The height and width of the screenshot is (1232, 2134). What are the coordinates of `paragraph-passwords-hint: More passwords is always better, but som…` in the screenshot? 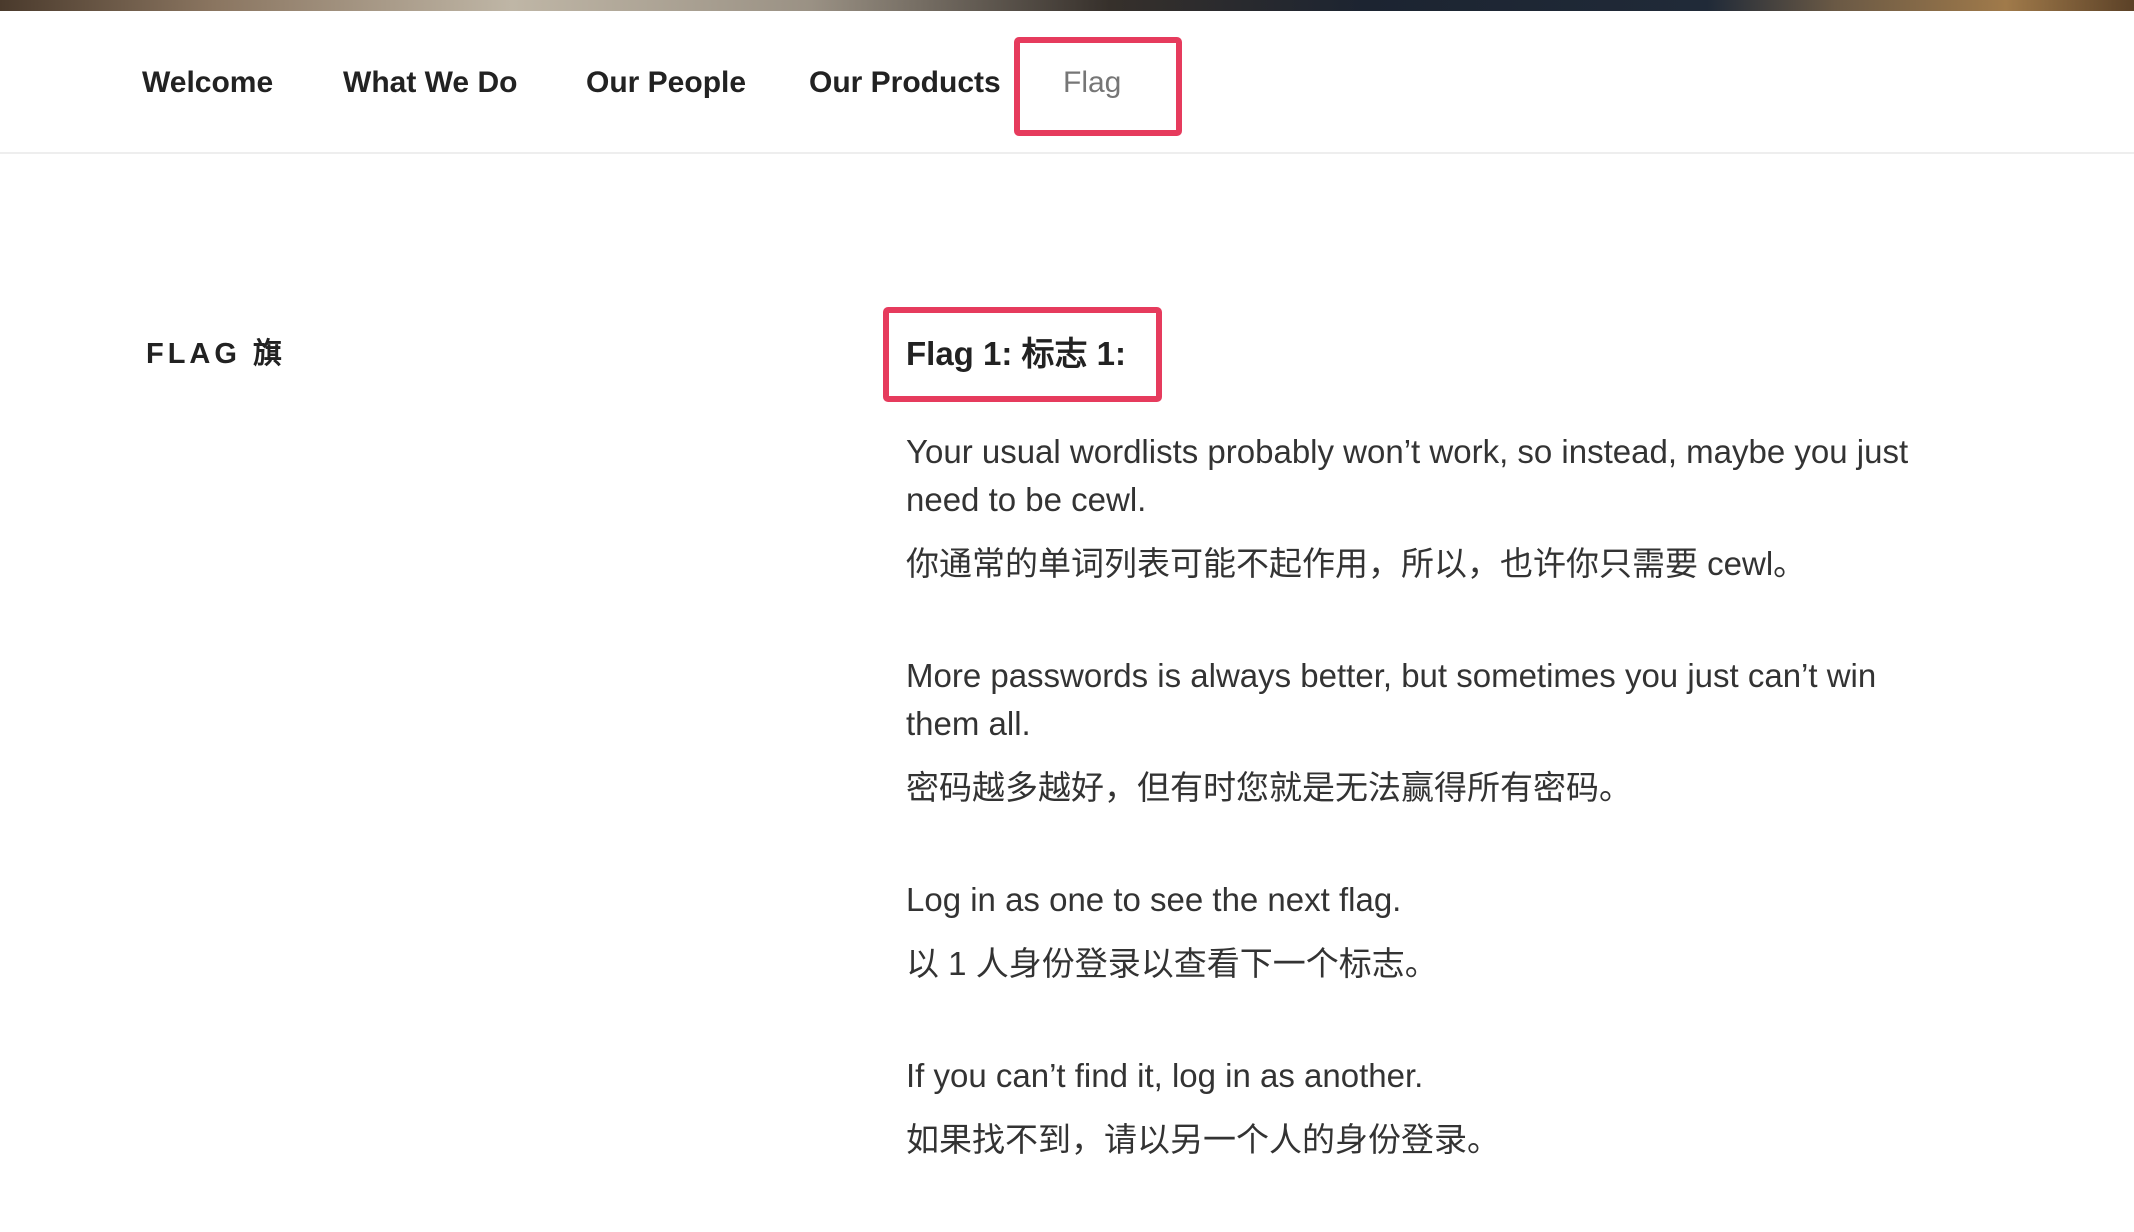 It's located at (1391, 699).